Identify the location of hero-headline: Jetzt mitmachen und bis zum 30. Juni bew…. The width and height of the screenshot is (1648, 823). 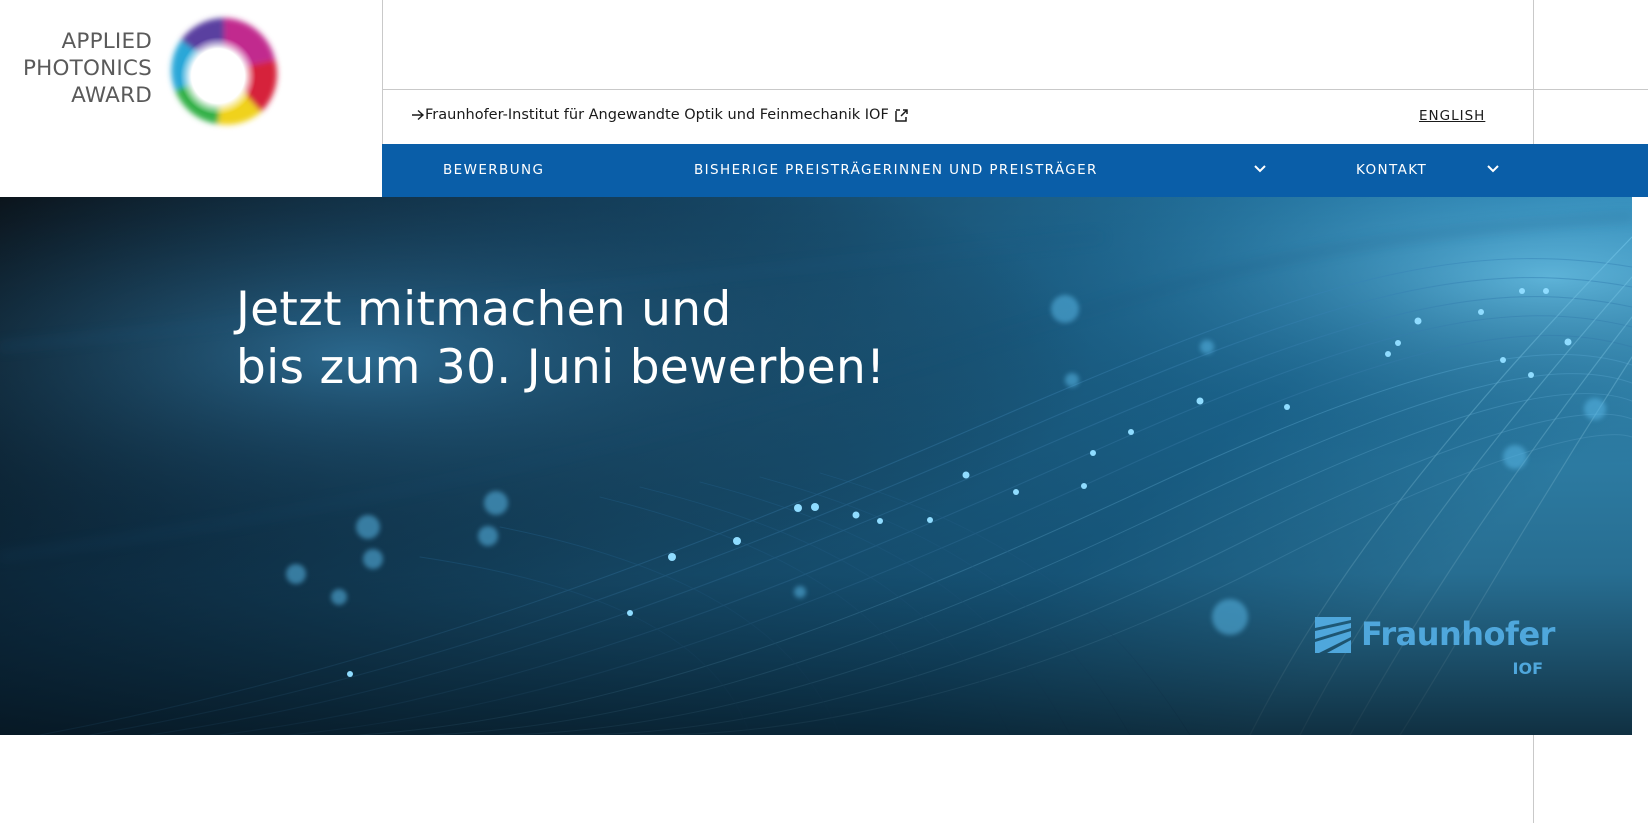
(560, 339).